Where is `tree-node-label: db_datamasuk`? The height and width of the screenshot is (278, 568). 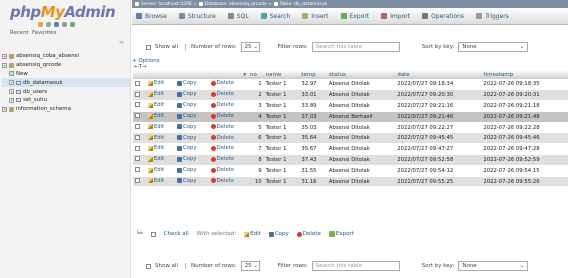
tree-node-label: db_datamasuk is located at coordinates (43, 83).